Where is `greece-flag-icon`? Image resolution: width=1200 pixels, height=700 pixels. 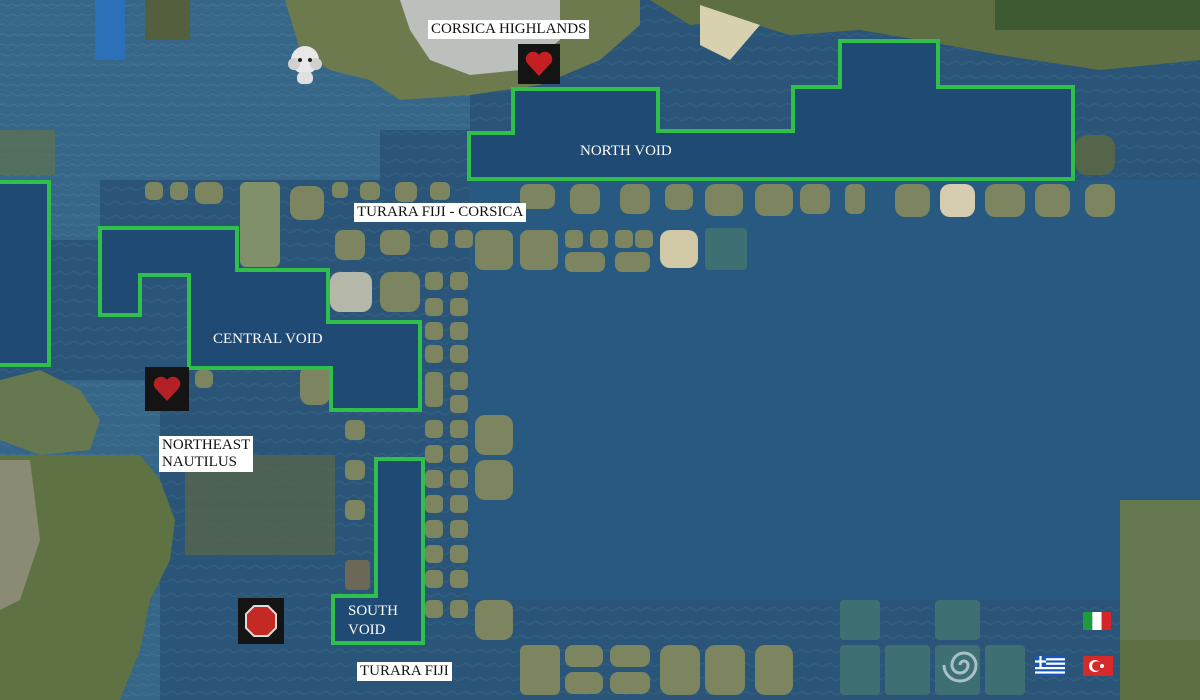
greece-flag-icon is located at coordinates (1050, 666).